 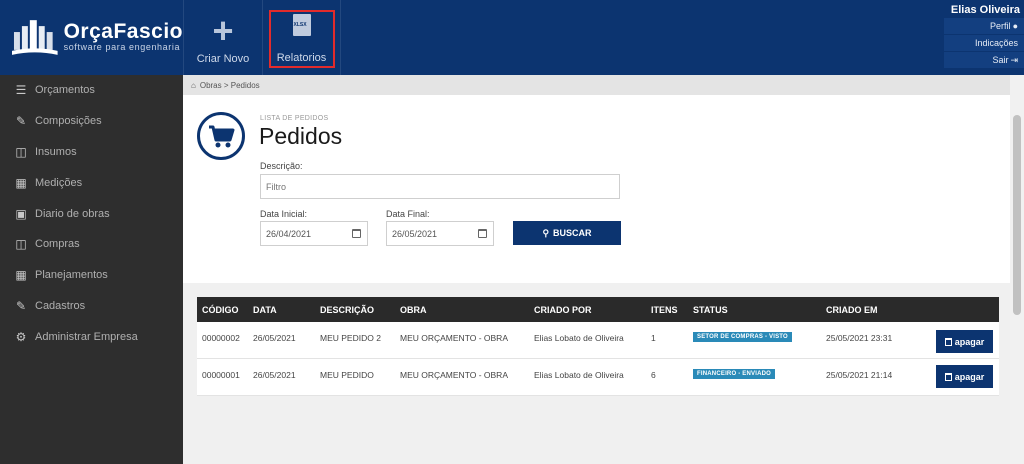 What do you see at coordinates (859, 338) in the screenshot?
I see `cell-criado-em: 25/05/2021 23:31` at bounding box center [859, 338].